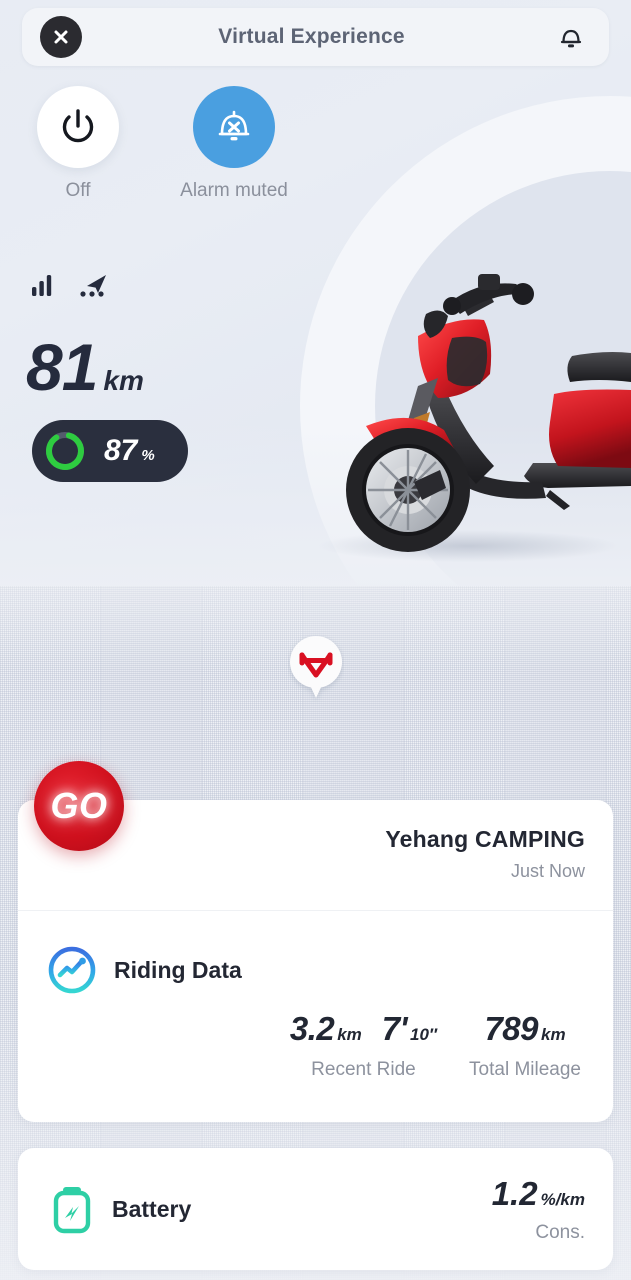  I want to click on battery-status-pill: 87 %, so click(110, 451).